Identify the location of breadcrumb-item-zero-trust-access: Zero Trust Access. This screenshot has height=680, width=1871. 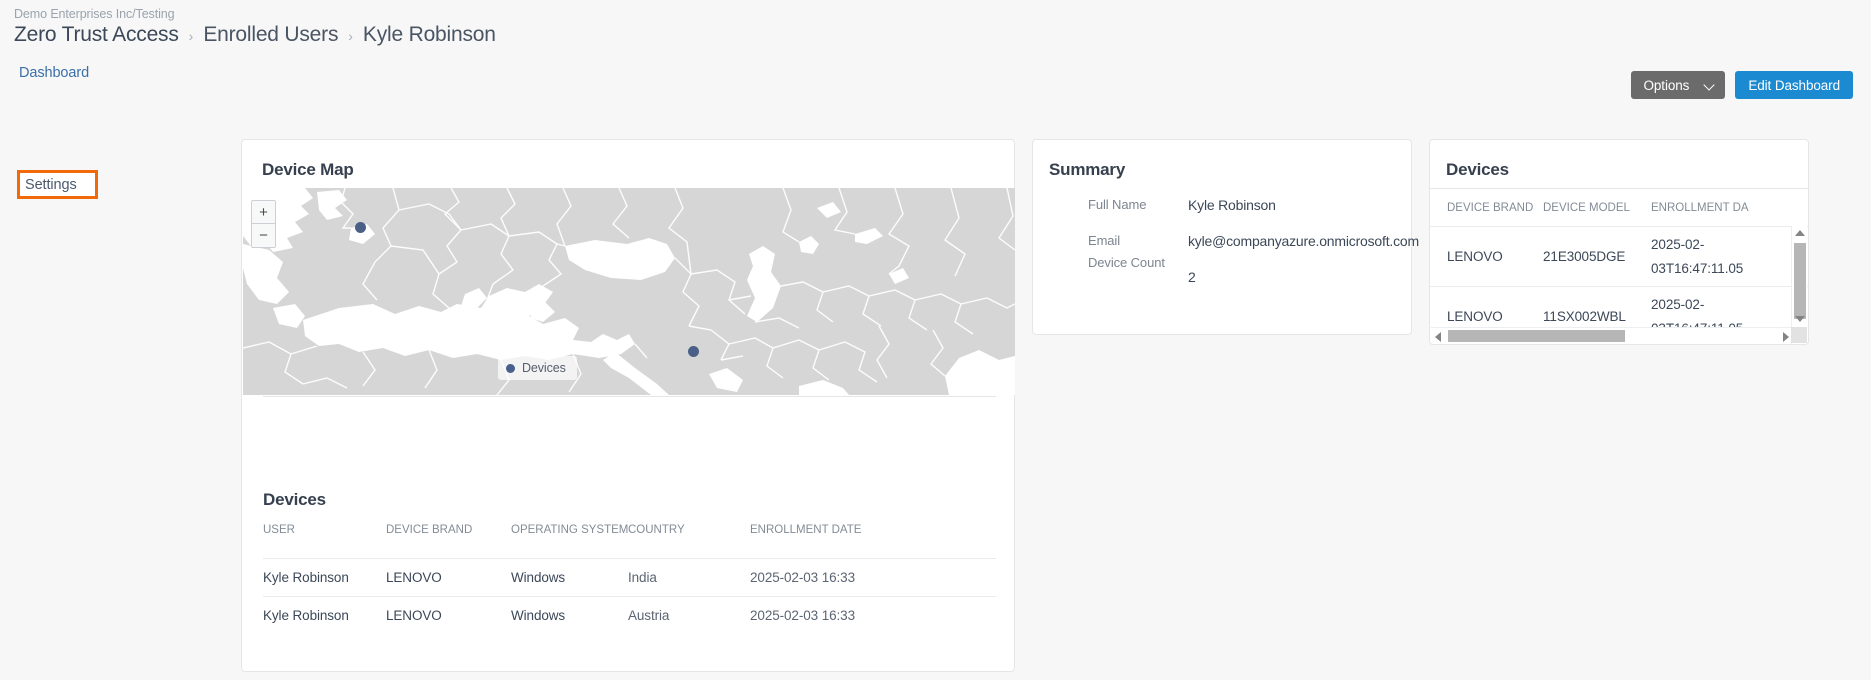
(96, 35).